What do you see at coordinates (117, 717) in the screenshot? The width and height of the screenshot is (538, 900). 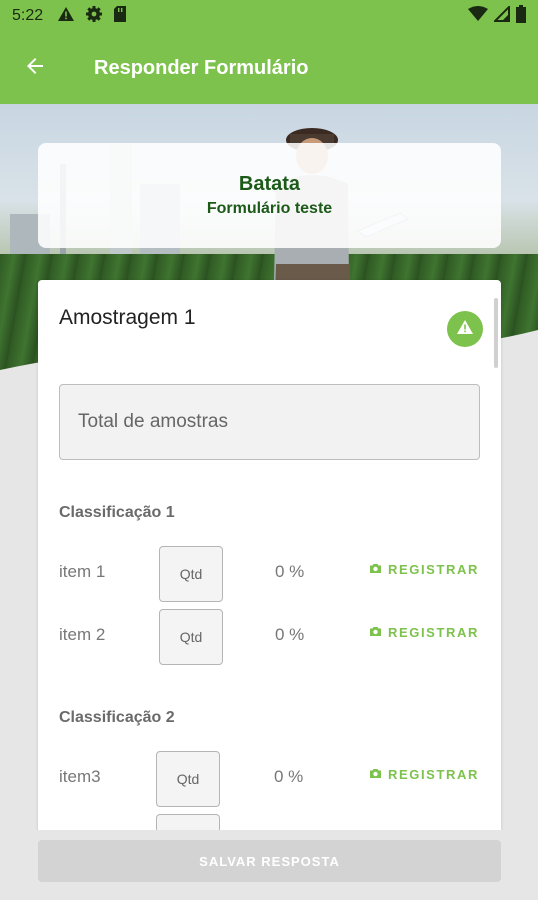 I see `classification-title: Classificação 2` at bounding box center [117, 717].